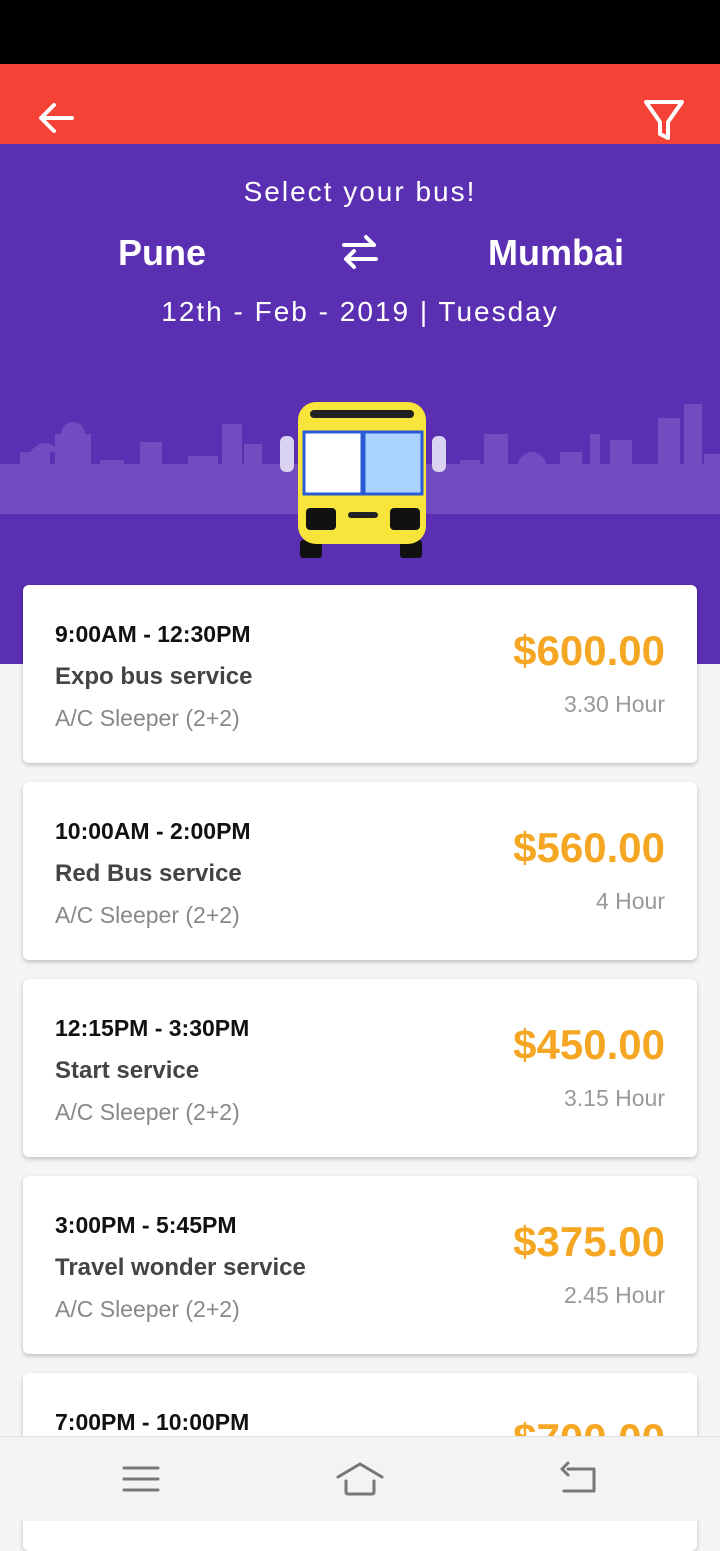  Describe the element at coordinates (589, 1044) in the screenshot. I see `fare-price: $450.00` at that location.